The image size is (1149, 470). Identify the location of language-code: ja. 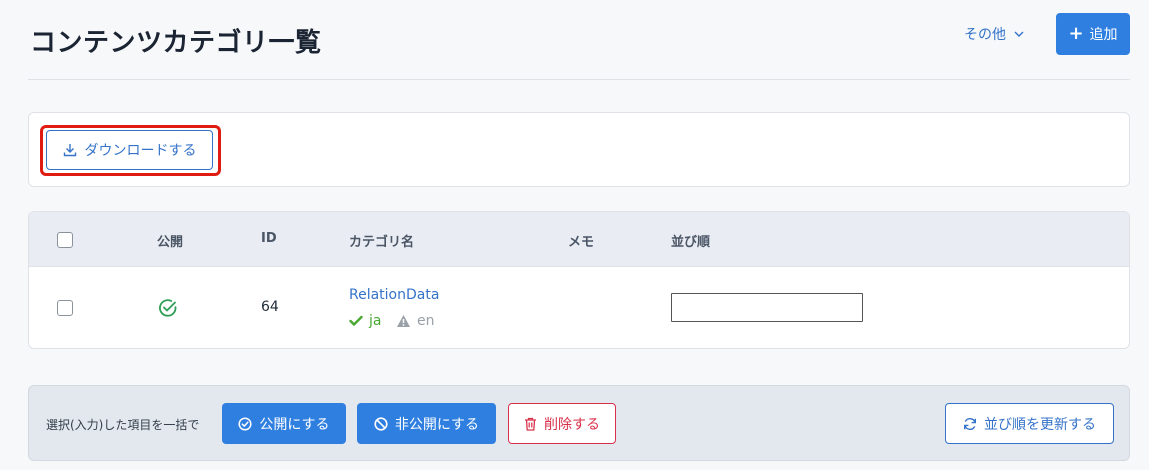
(375, 321).